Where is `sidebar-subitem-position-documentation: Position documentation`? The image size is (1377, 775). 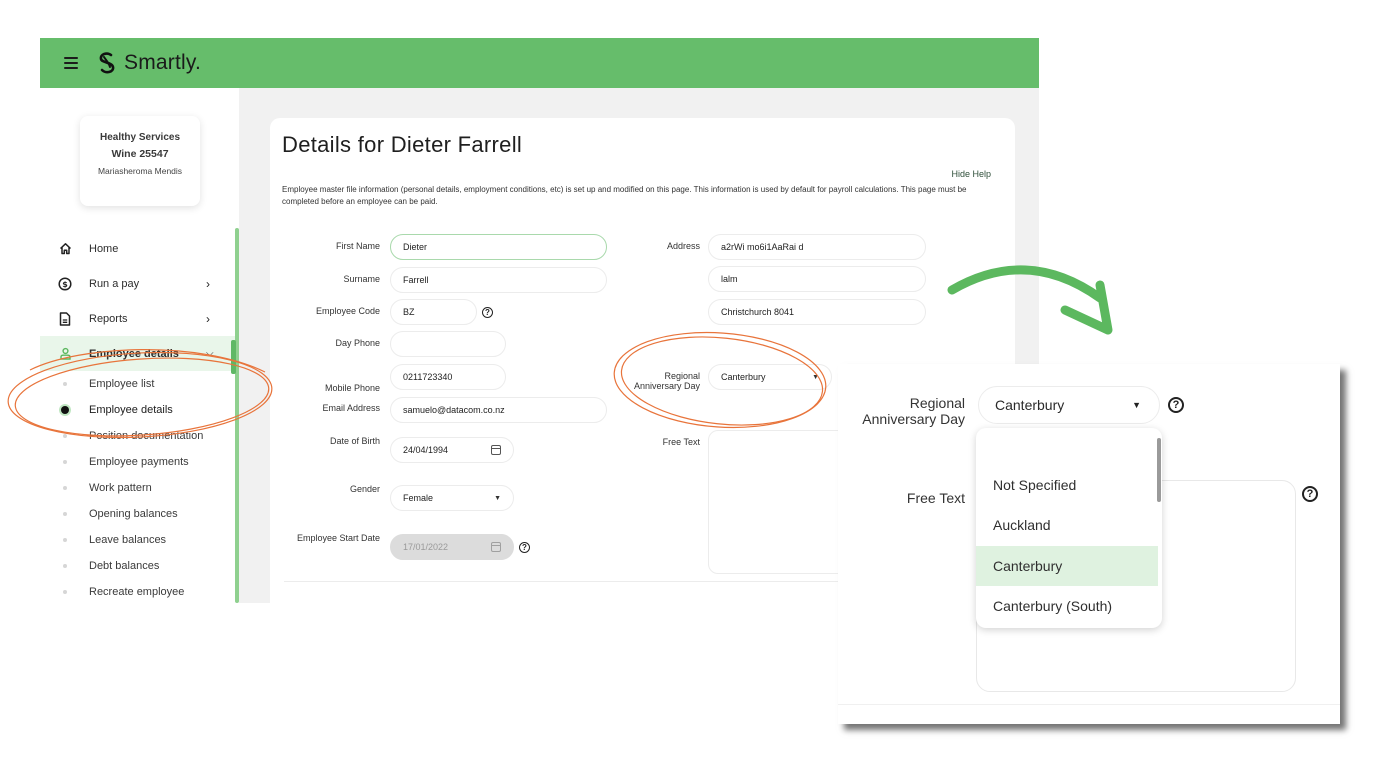 sidebar-subitem-position-documentation: Position documentation is located at coordinates (137, 436).